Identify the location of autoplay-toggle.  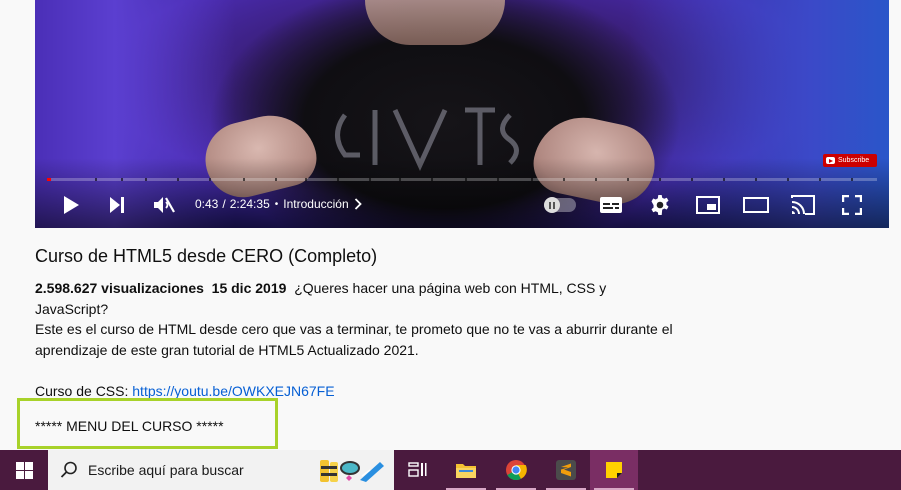
(560, 205).